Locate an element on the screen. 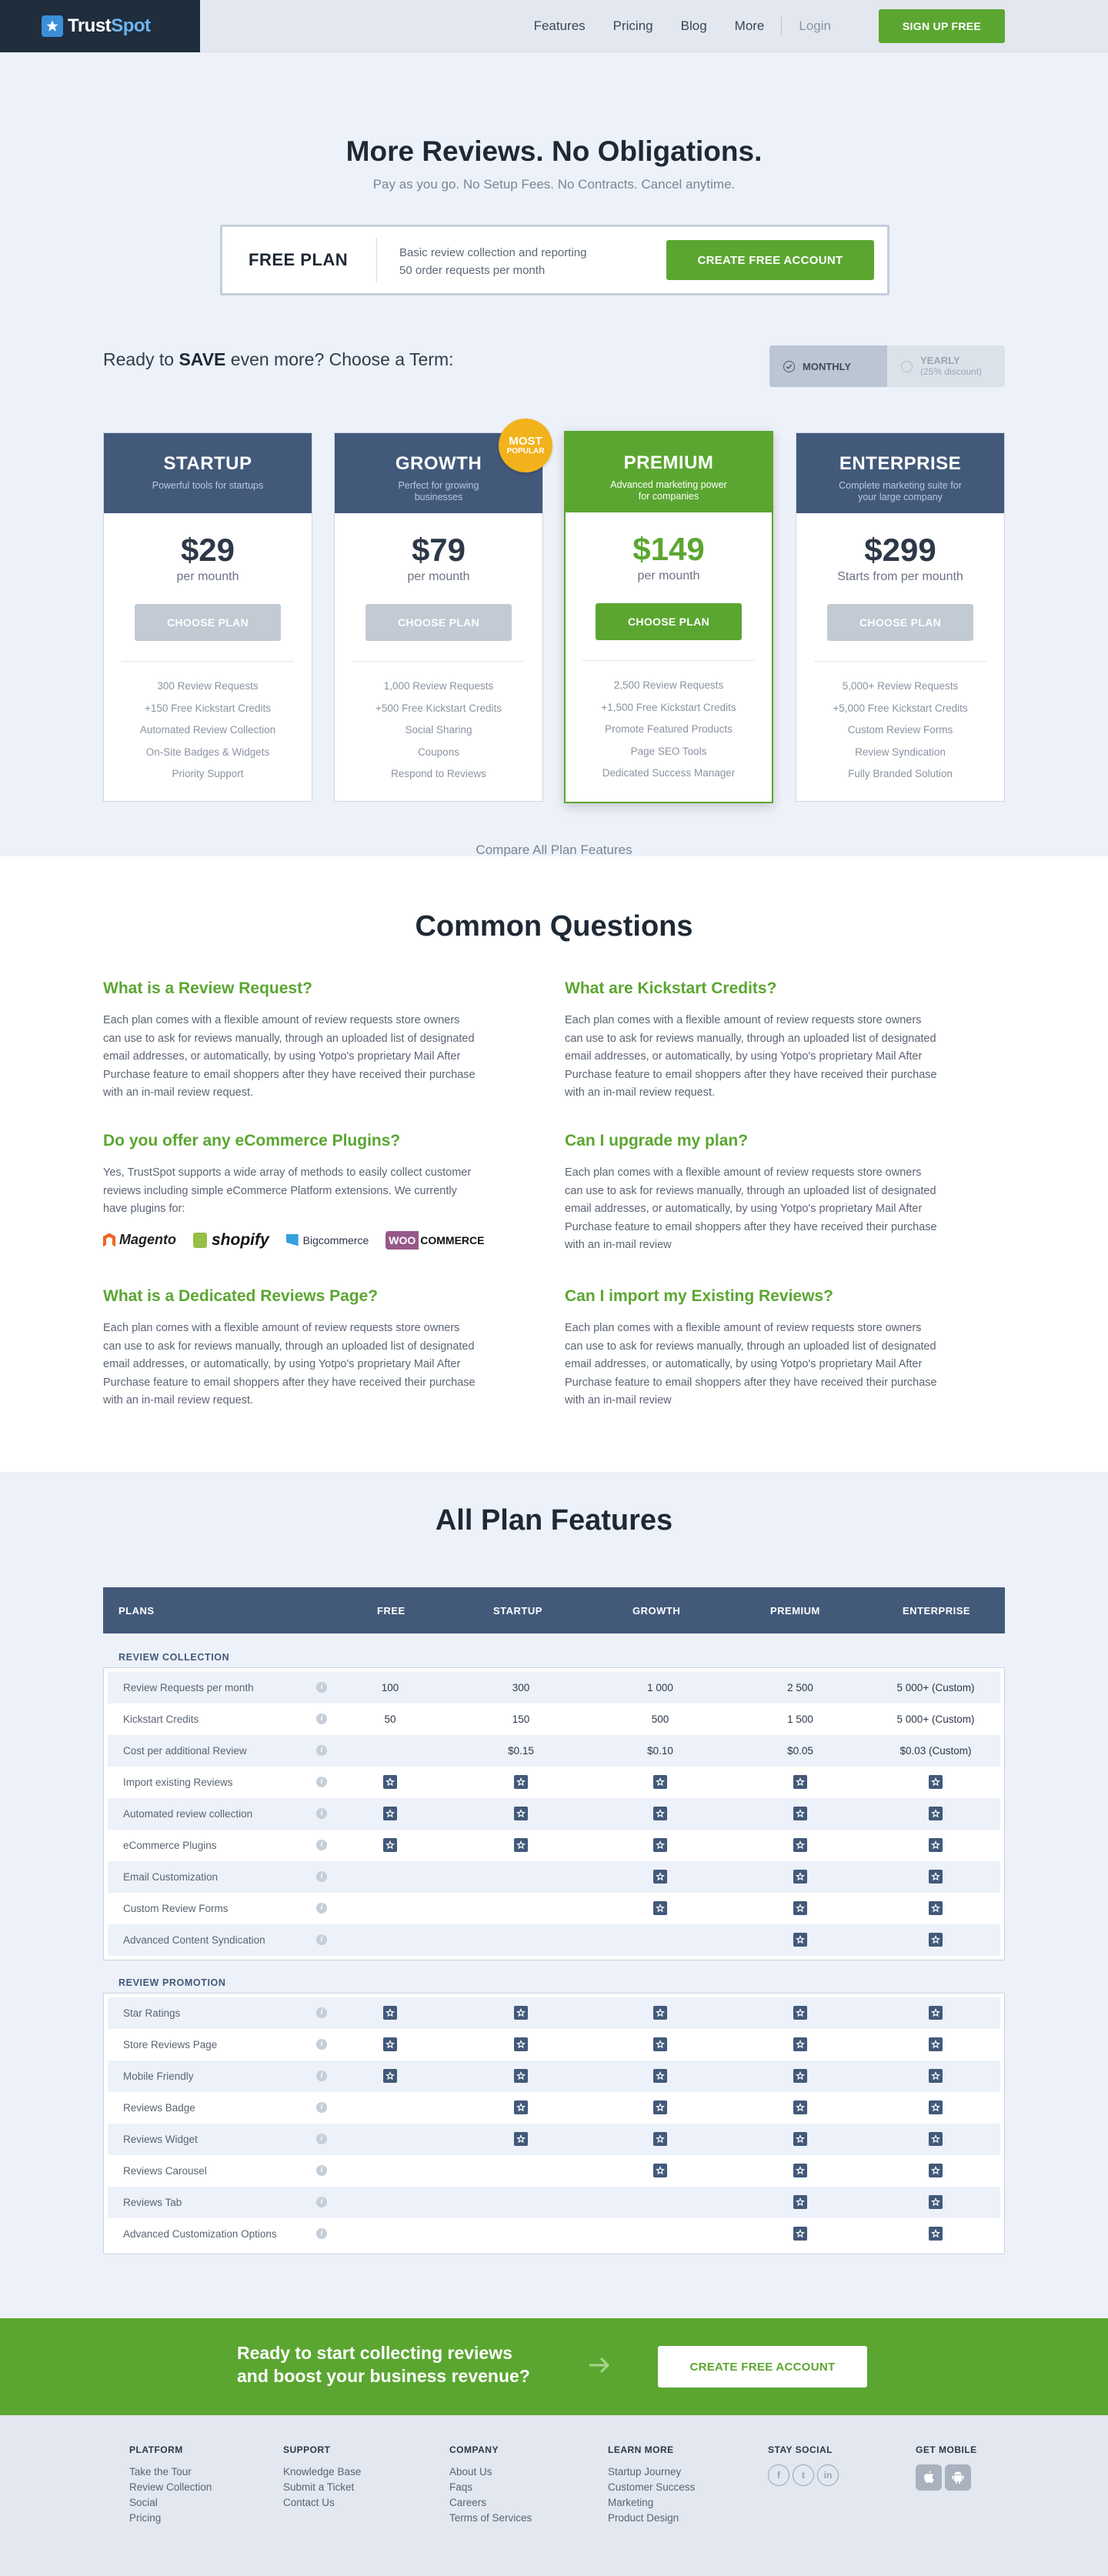 The width and height of the screenshot is (1108, 2576). footer-link: Social is located at coordinates (170, 2503).